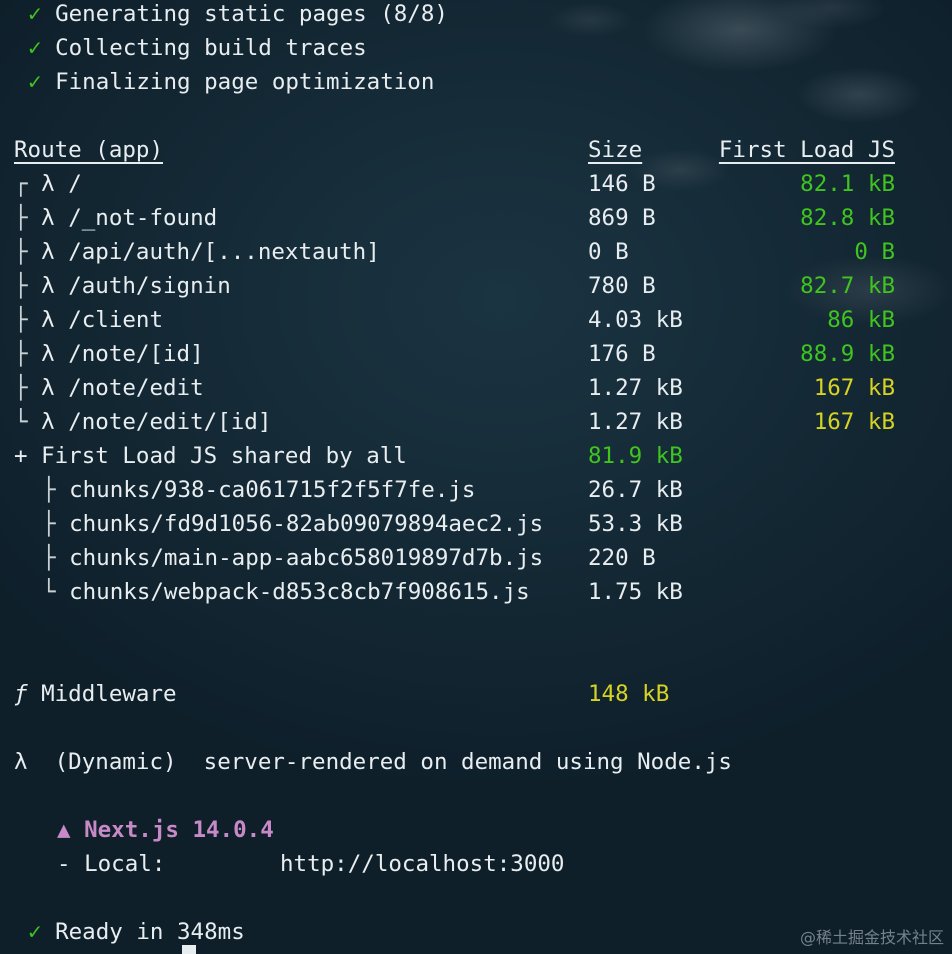 The height and width of the screenshot is (954, 952). Describe the element at coordinates (861, 320) in the screenshot. I see `route-first-load: 86 kB` at that location.